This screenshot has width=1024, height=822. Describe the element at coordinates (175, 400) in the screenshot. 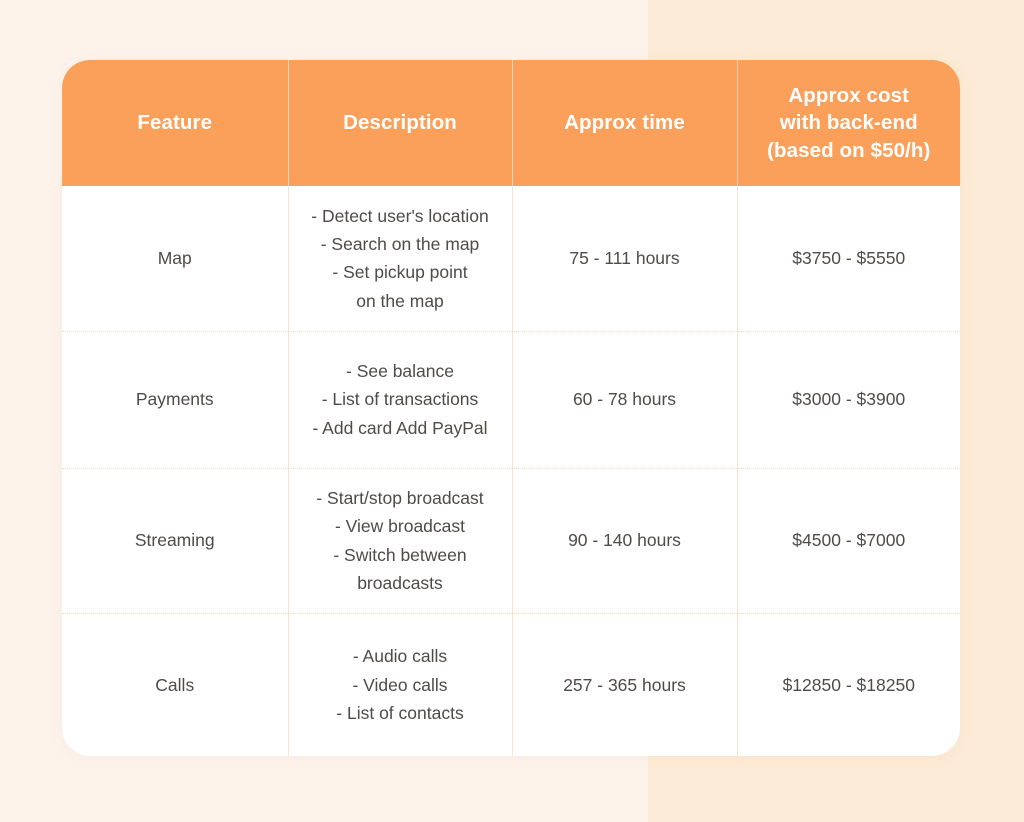

I see `cell-feature: Payments` at that location.